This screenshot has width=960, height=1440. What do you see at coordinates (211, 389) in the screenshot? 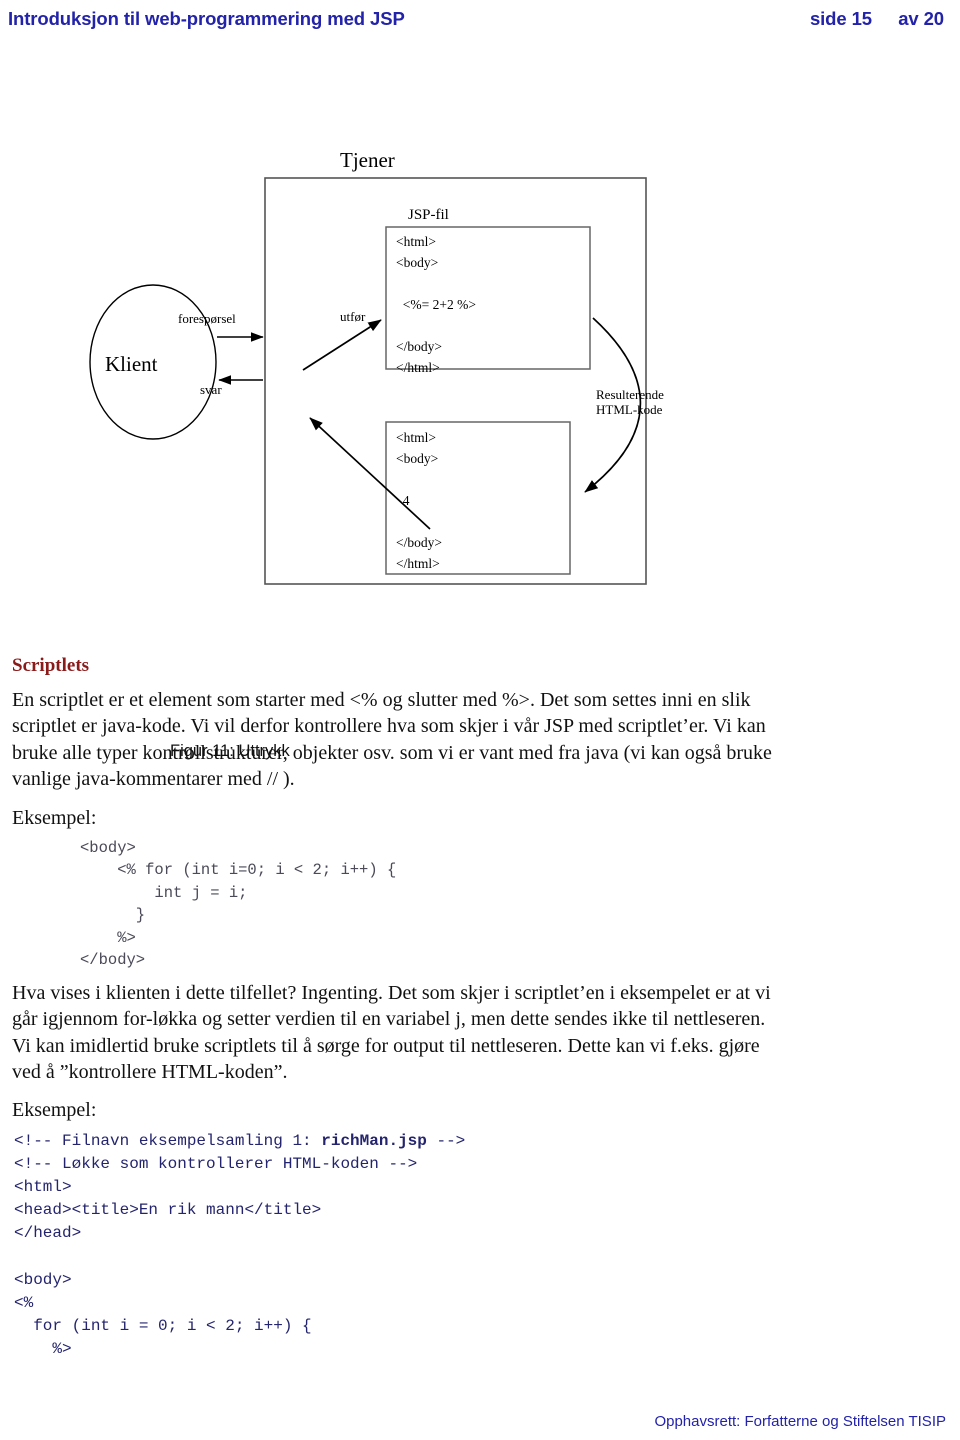
I see `label-response: svar` at bounding box center [211, 389].